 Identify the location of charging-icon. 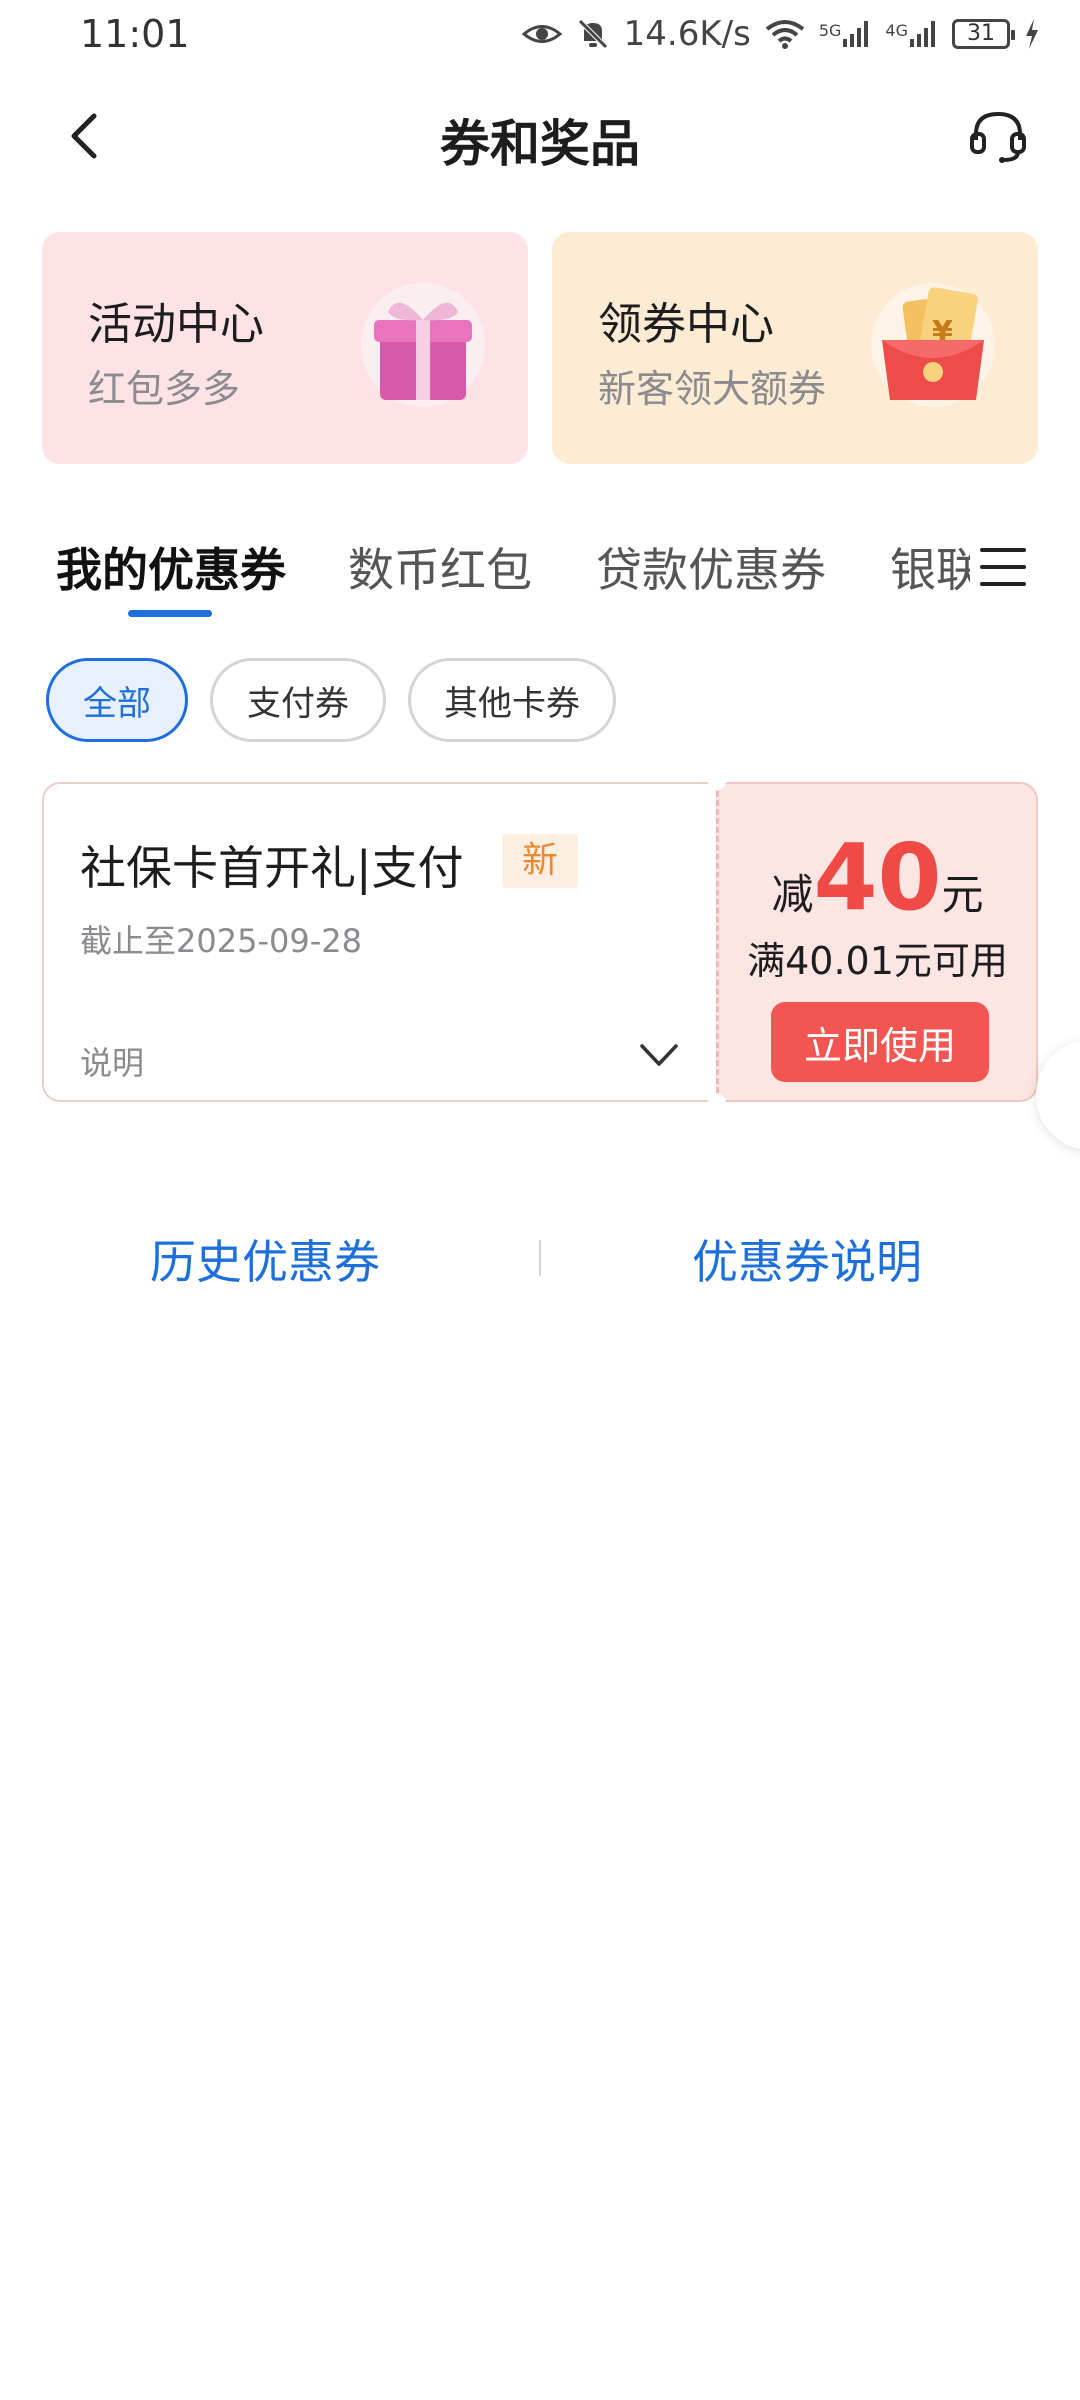
(1032, 34).